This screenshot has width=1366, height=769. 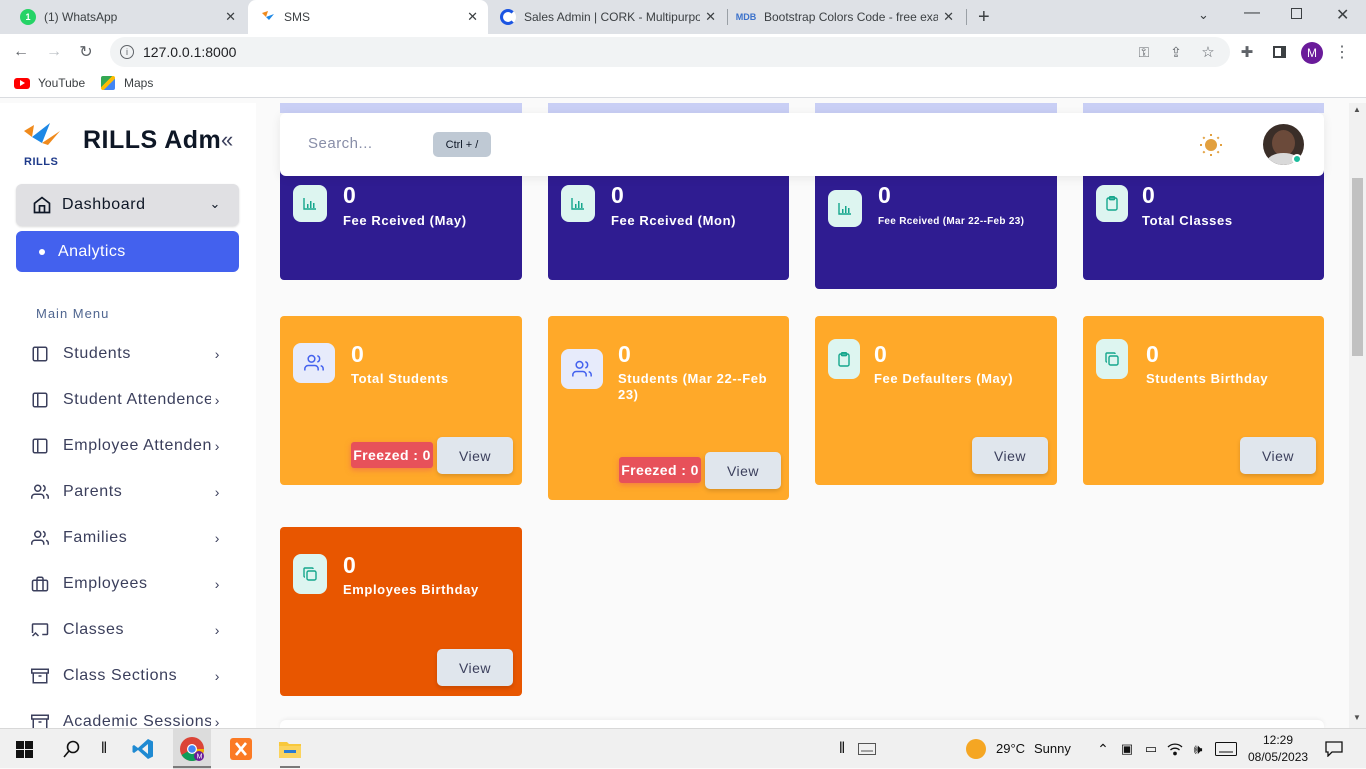 I want to click on notifications-icon, so click(x=1334, y=749).